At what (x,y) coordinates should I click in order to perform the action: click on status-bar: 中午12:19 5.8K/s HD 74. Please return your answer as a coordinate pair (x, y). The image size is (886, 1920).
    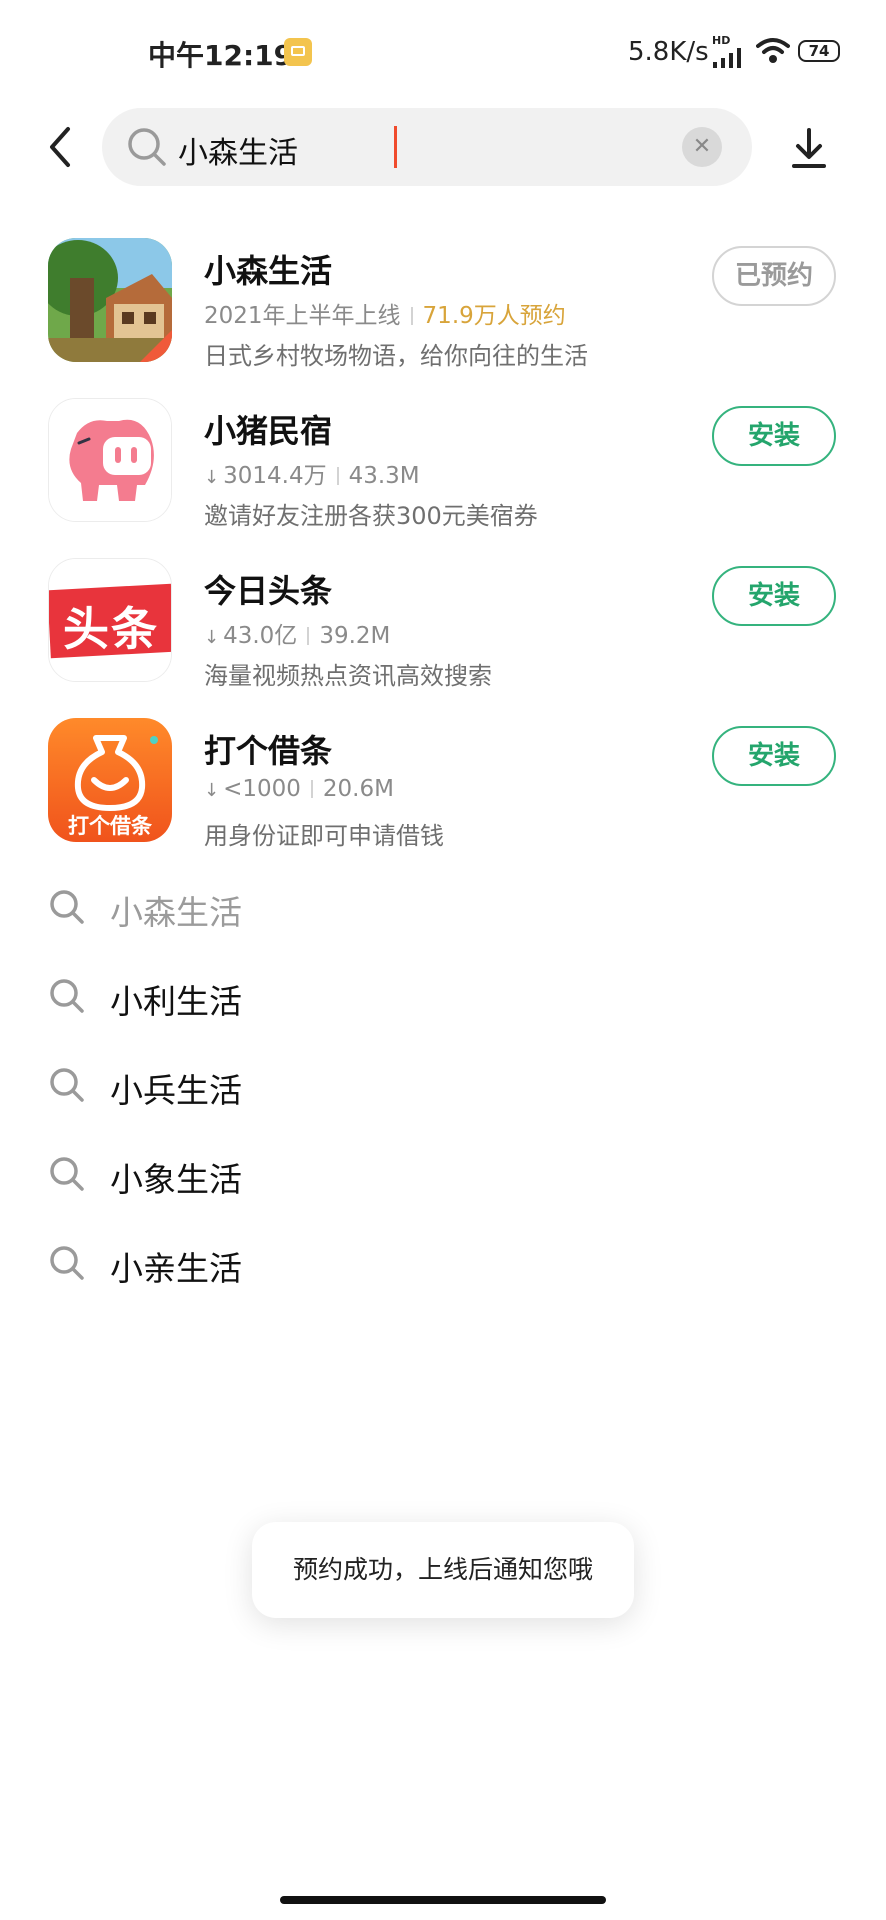
    Looking at the image, I should click on (443, 52).